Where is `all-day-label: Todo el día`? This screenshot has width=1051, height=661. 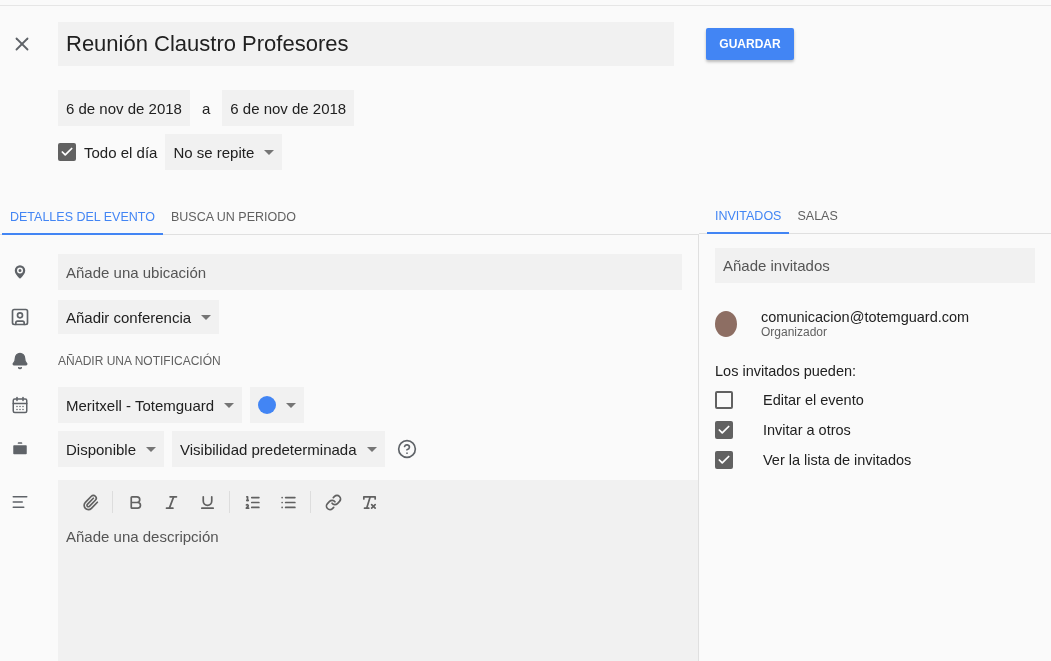 all-day-label: Todo el día is located at coordinates (121, 152).